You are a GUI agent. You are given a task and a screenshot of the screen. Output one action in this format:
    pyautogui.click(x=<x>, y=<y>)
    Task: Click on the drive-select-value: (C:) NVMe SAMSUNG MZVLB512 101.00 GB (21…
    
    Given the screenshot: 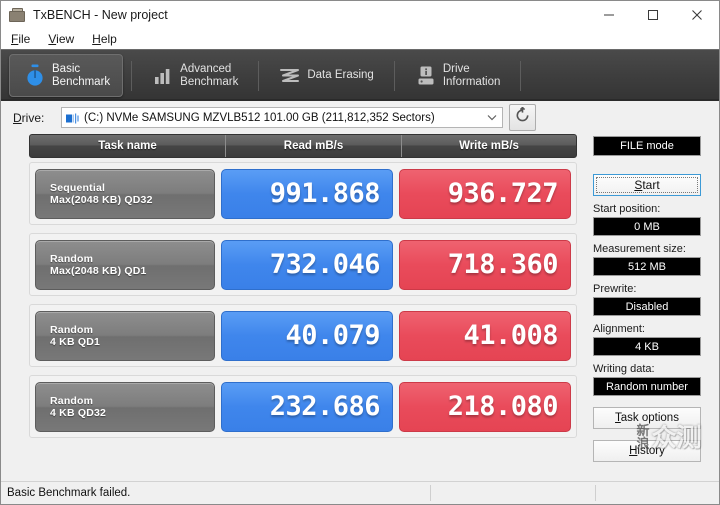 What is the action you would take?
    pyautogui.click(x=259, y=117)
    